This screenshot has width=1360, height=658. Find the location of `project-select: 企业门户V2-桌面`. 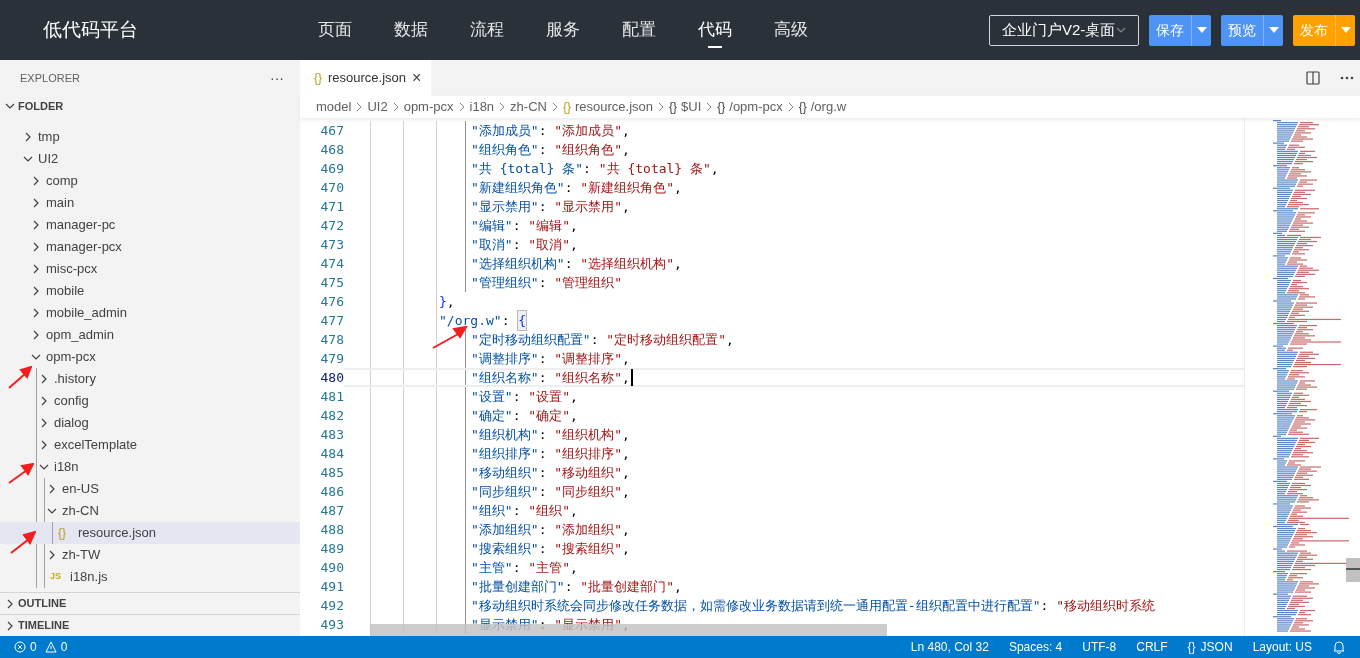

project-select: 企业门户V2-桌面 is located at coordinates (1064, 30).